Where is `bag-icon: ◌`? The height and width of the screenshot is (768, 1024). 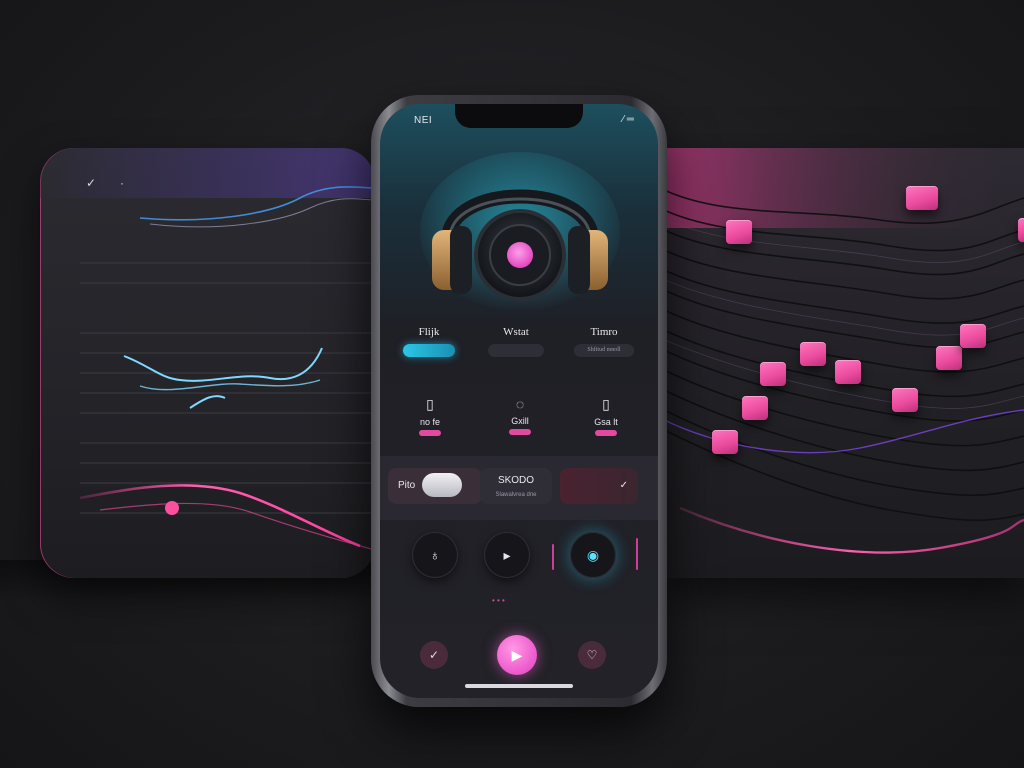
bag-icon: ◌ is located at coordinates (520, 404).